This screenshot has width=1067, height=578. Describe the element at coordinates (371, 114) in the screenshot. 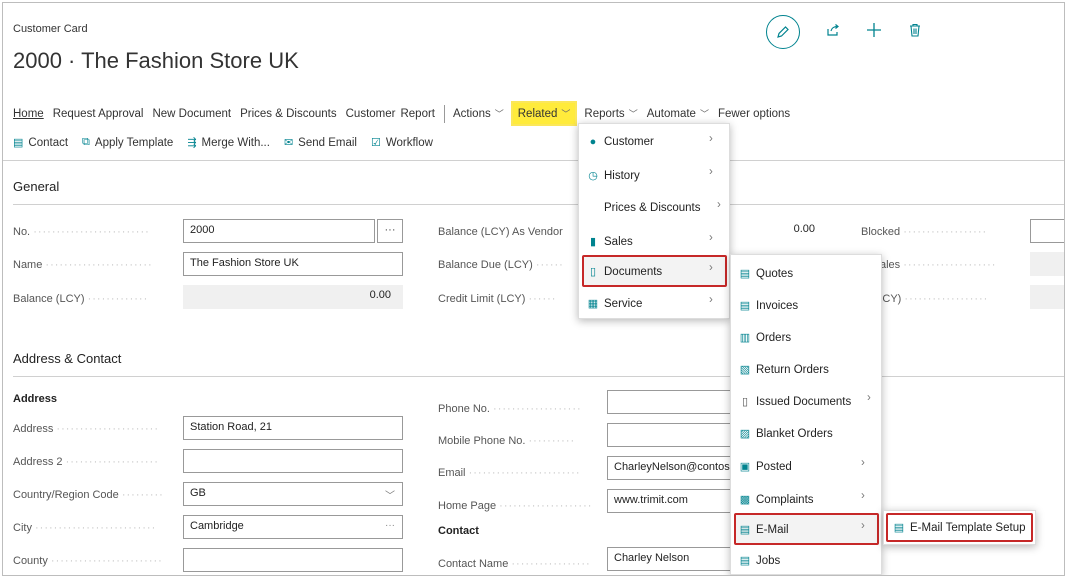

I see `action-customer: Customer` at that location.